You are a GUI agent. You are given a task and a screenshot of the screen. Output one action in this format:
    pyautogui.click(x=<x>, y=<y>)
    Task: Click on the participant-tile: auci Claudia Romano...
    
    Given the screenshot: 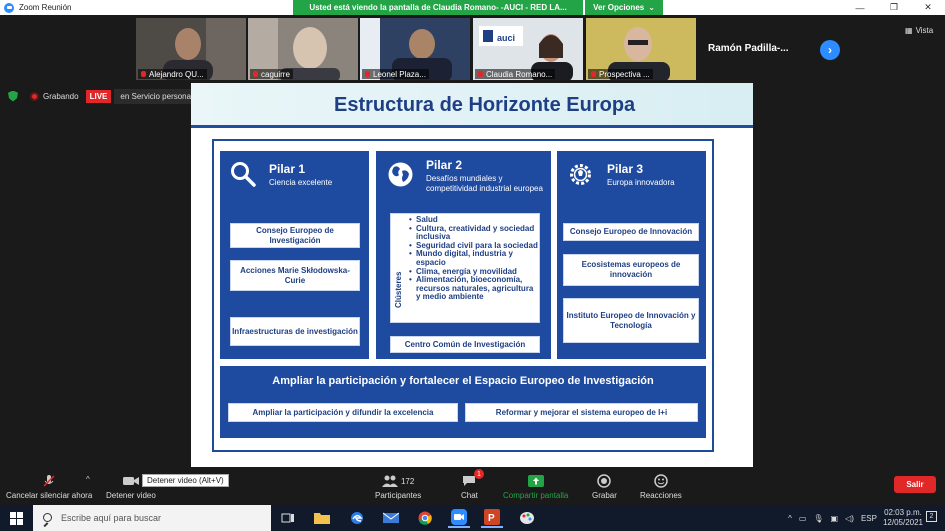 What is the action you would take?
    pyautogui.click(x=528, y=49)
    